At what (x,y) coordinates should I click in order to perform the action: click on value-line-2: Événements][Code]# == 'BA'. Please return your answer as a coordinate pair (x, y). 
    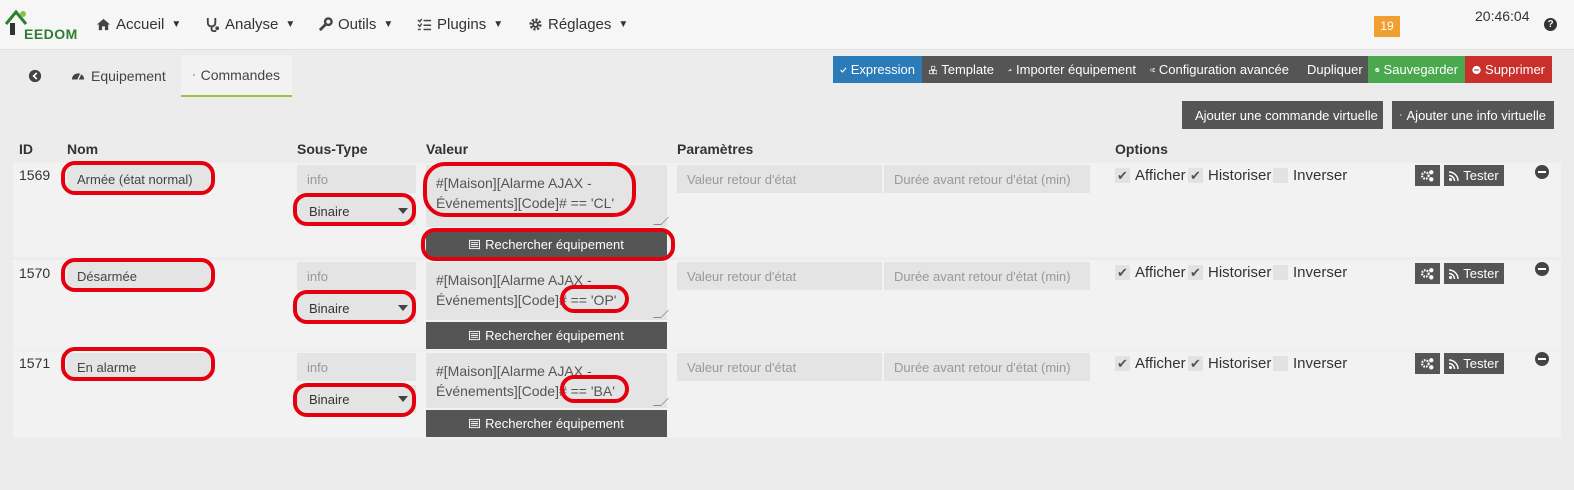
    Looking at the image, I should click on (525, 391).